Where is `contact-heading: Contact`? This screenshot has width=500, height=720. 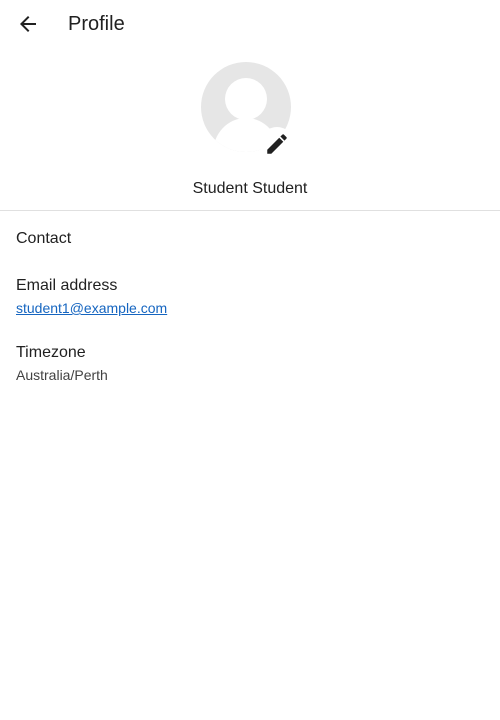 contact-heading: Contact is located at coordinates (44, 238).